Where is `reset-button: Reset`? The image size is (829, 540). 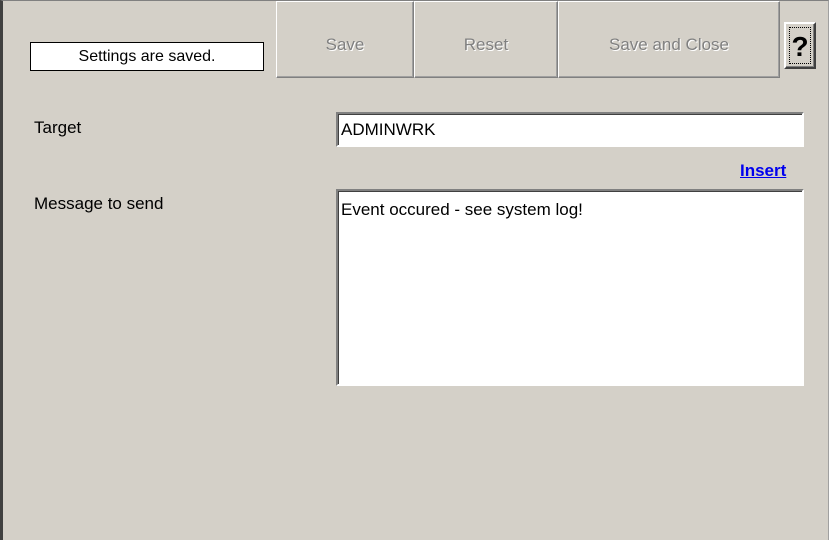 reset-button: Reset is located at coordinates (486, 39).